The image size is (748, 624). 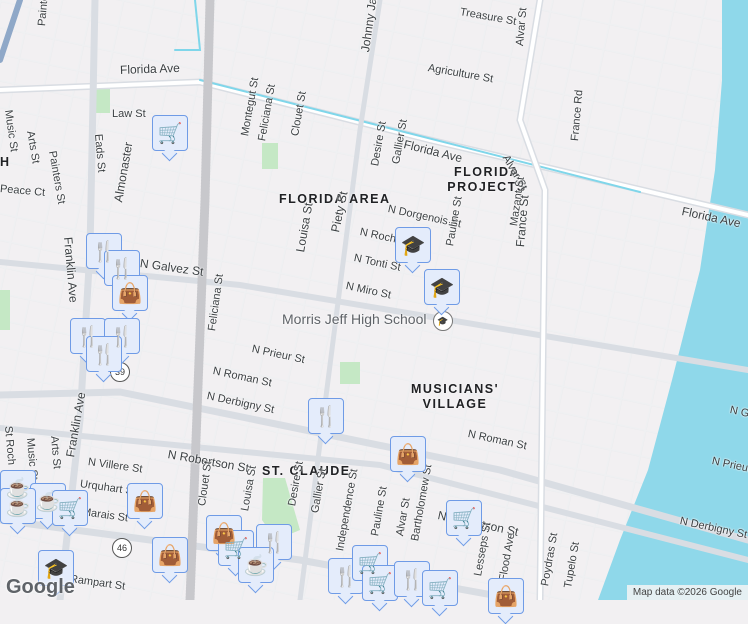 I want to click on street-label: Law St, so click(x=129, y=114).